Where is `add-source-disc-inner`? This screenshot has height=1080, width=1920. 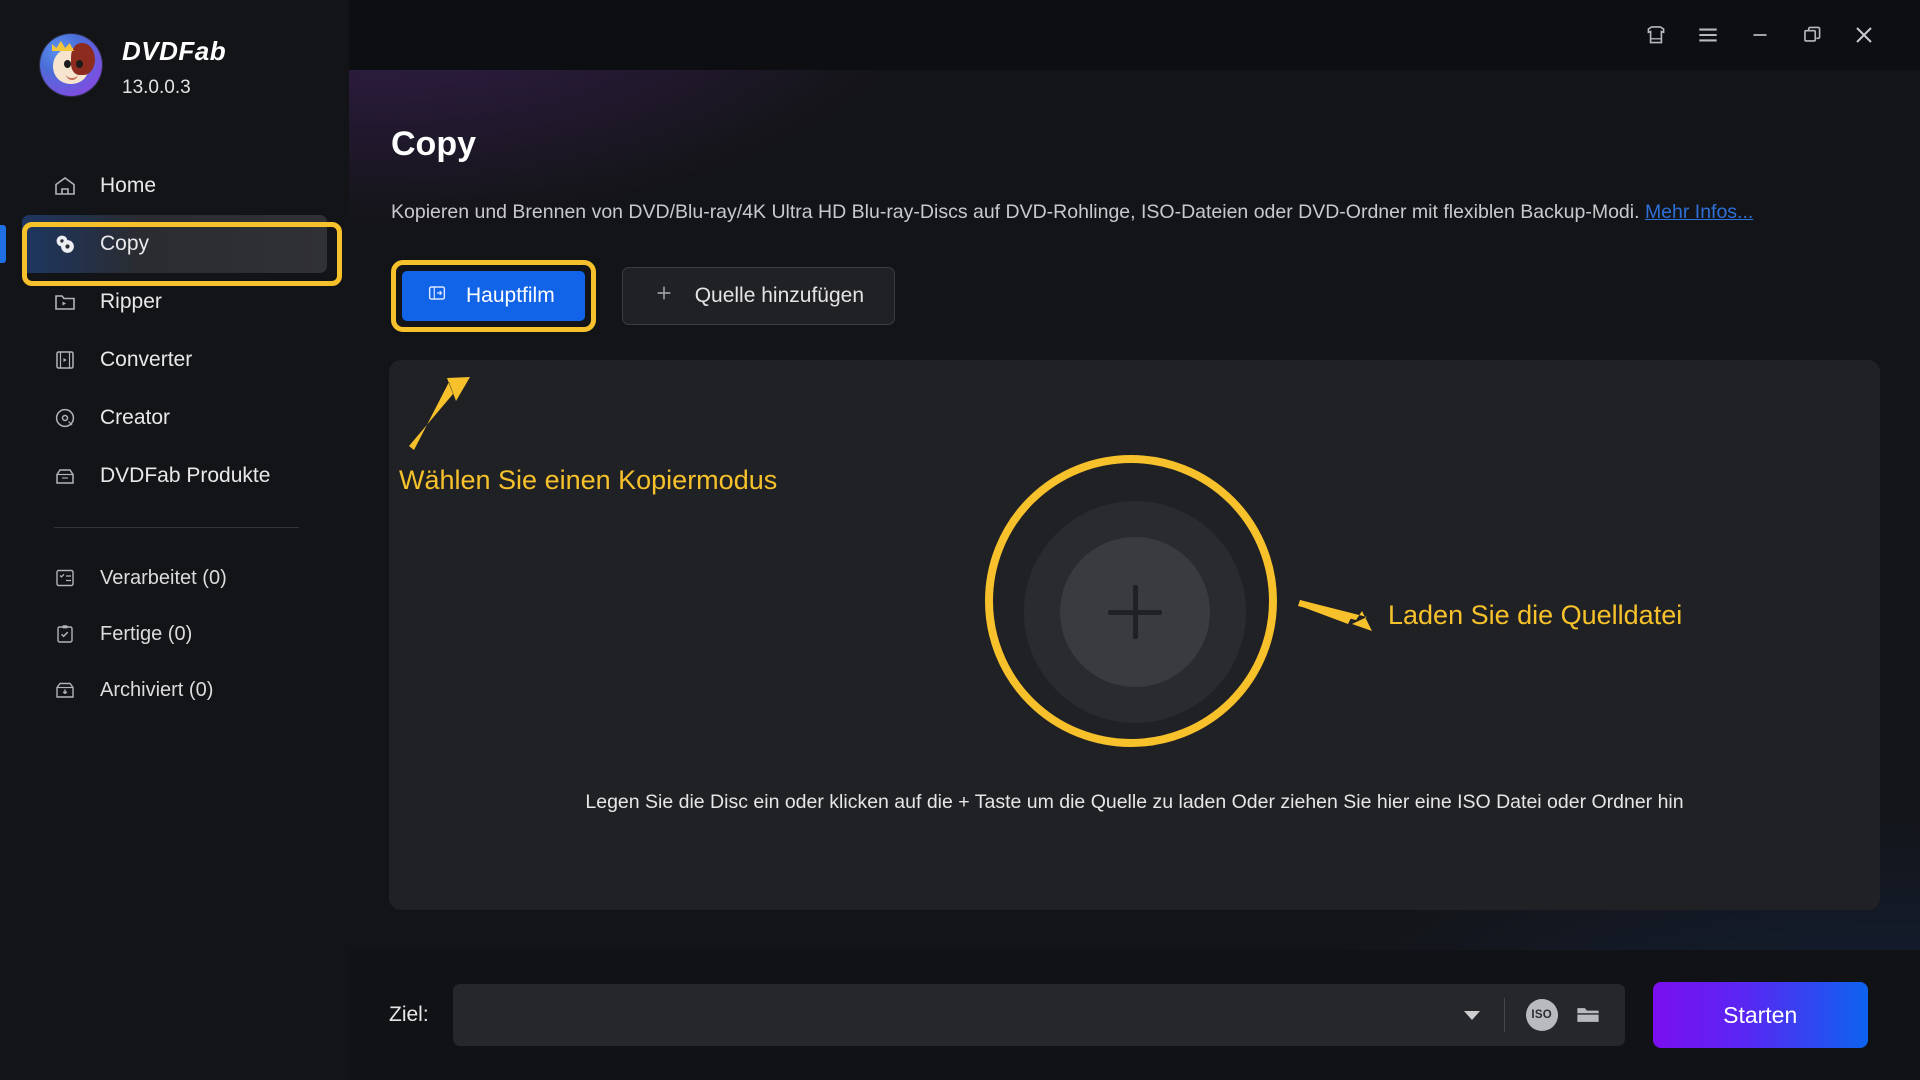
add-source-disc-inner is located at coordinates (1134, 612).